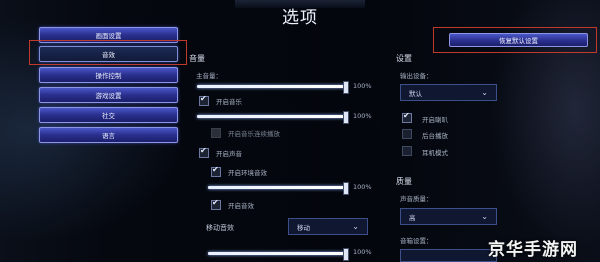 The image size is (600, 262). I want to click on sound-label: 开启声音, so click(229, 154).